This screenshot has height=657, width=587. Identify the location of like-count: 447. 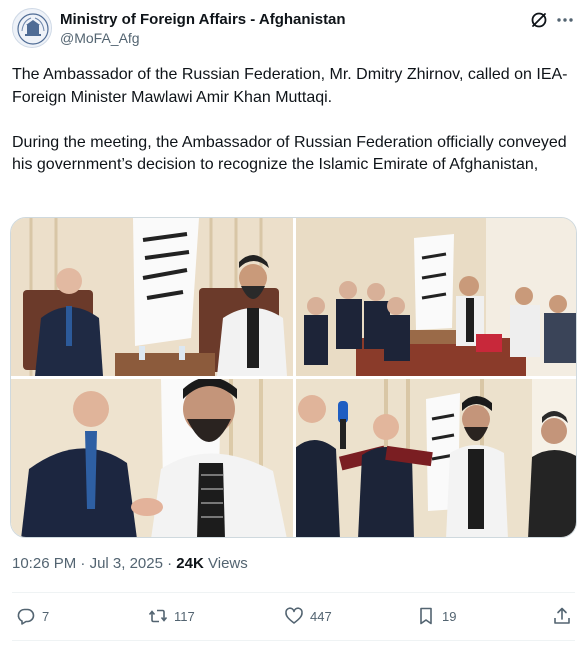
(321, 616).